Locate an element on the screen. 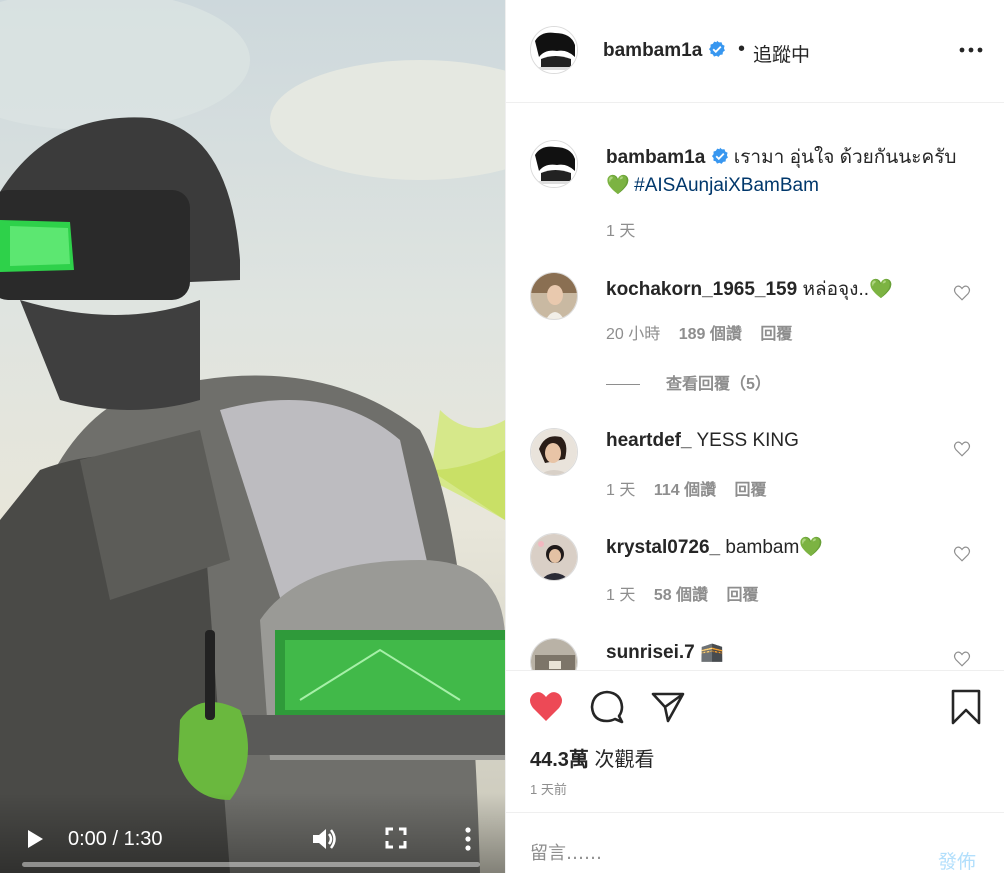 The height and width of the screenshot is (873, 1004). comment-body: krystal0726_ bambam💚 is located at coordinates (714, 547).